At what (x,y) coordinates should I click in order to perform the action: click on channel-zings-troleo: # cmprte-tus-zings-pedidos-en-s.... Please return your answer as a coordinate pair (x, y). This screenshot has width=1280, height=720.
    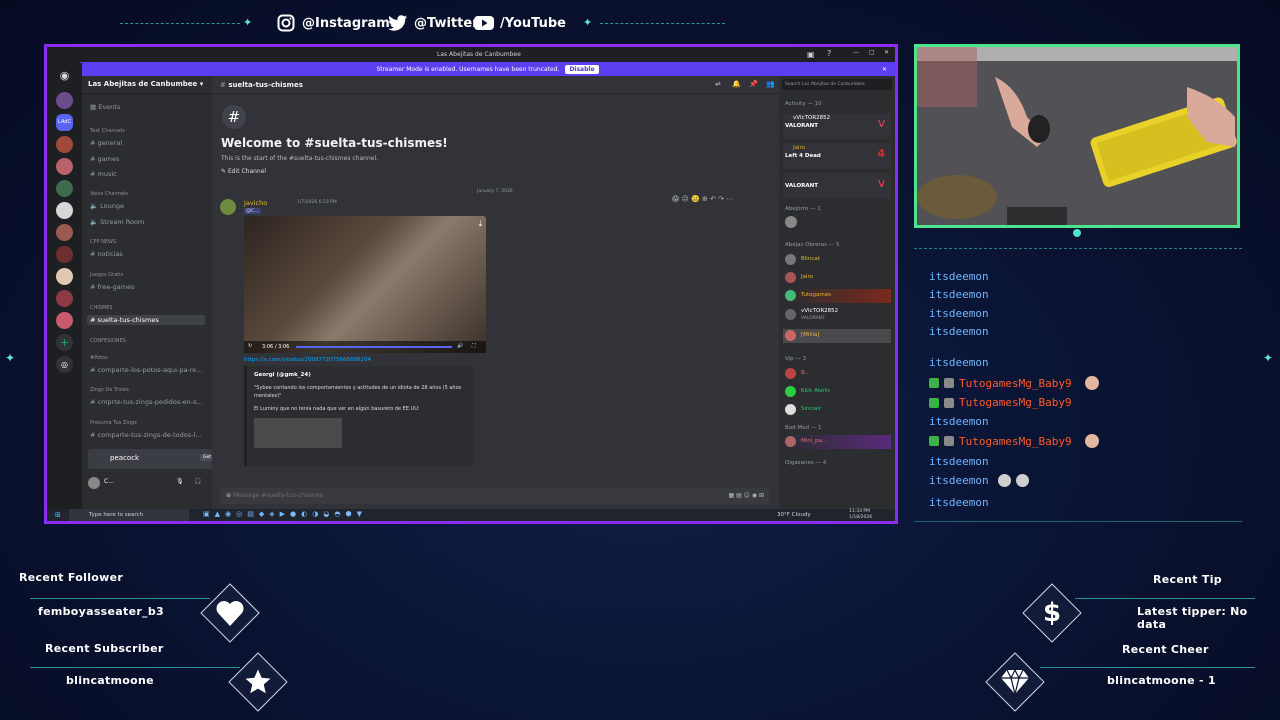
    Looking at the image, I should click on (146, 402).